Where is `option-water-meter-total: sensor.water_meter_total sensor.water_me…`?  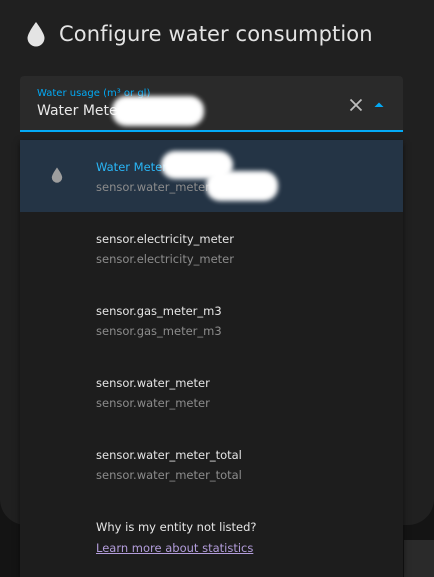
option-water-meter-total: sensor.water_meter_total sensor.water_me… is located at coordinates (211, 464).